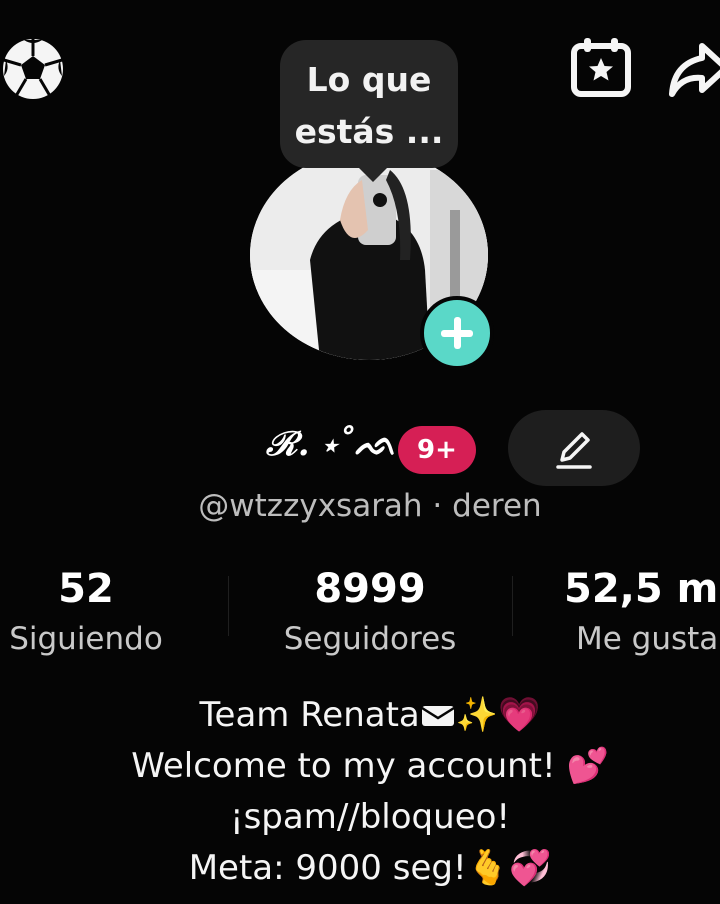  I want to click on following-label: Siguiendo, so click(86, 639).